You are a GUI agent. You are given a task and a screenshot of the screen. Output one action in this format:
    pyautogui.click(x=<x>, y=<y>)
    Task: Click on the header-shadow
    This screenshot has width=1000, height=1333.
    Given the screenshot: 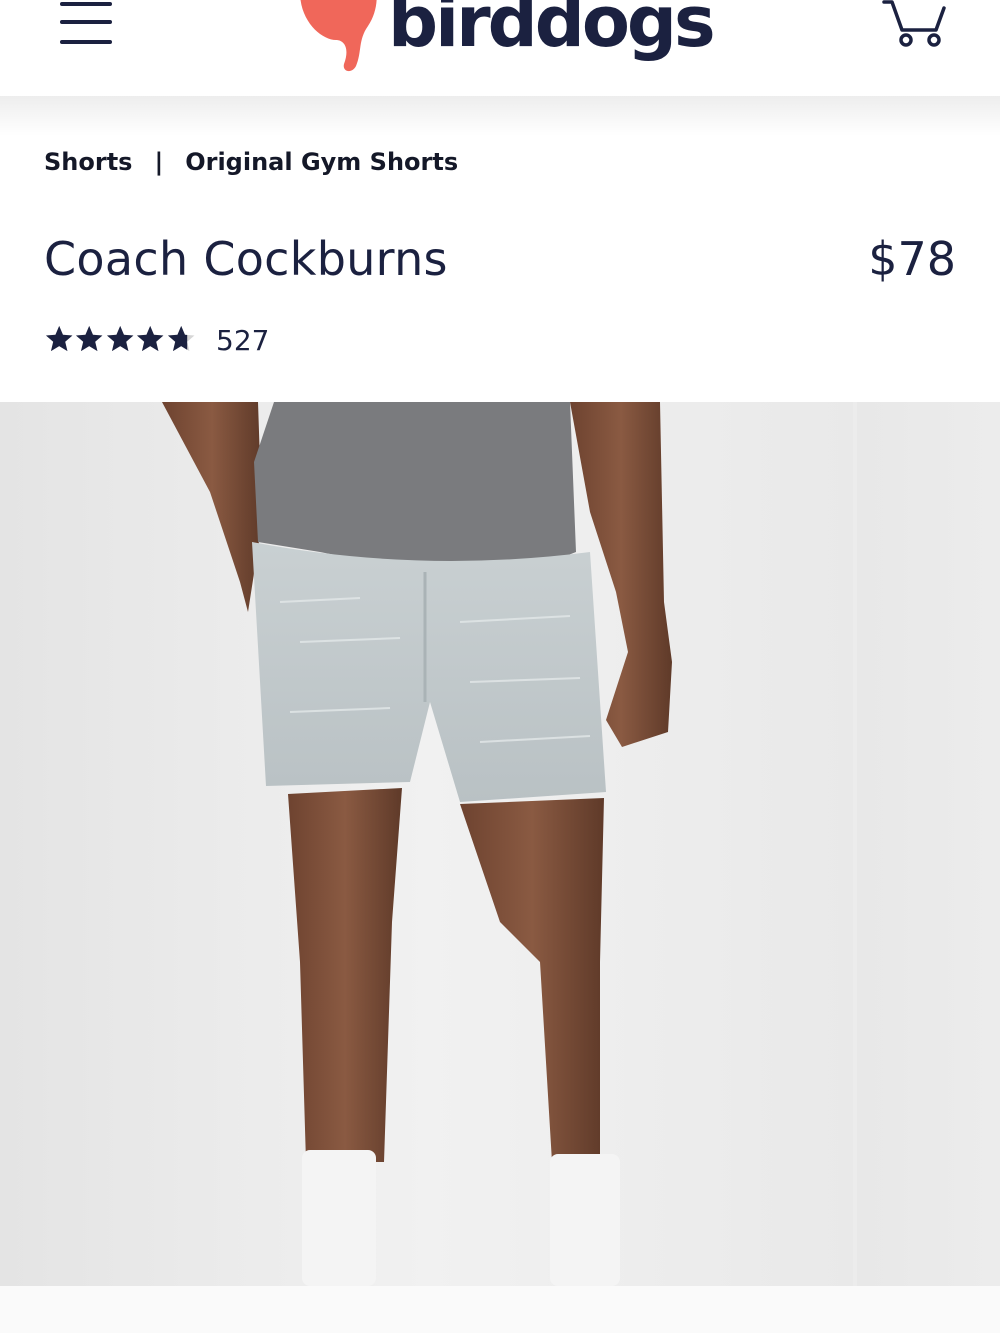 What is the action you would take?
    pyautogui.click(x=500, y=116)
    